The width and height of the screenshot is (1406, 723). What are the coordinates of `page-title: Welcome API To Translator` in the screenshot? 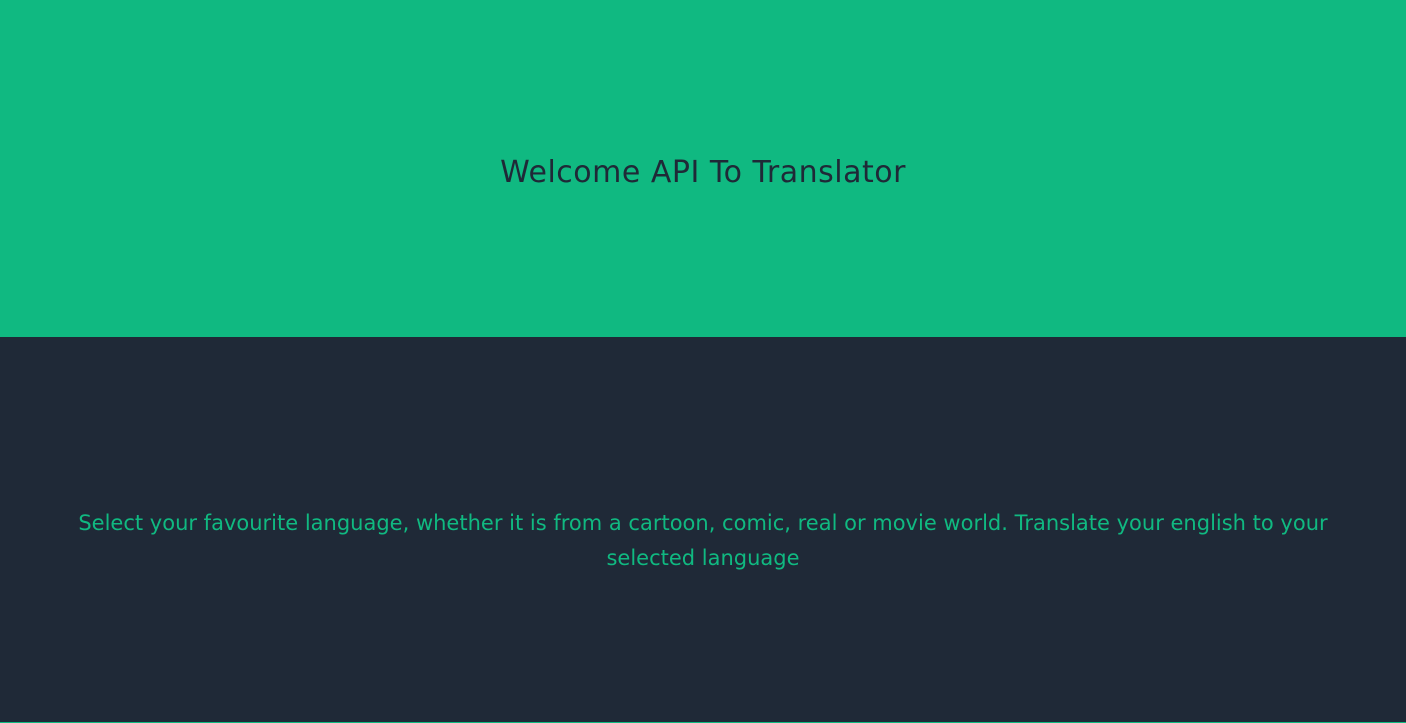 It's located at (703, 172).